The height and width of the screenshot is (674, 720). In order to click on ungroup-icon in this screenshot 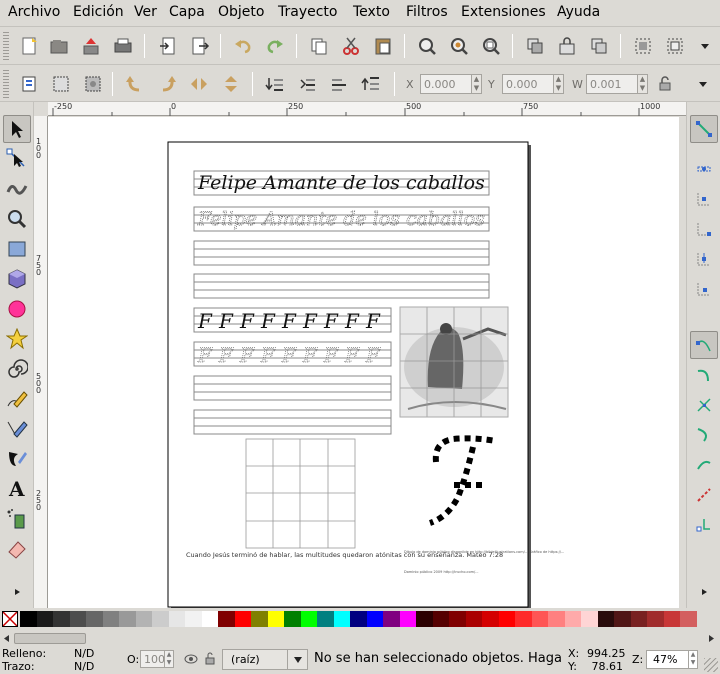, I will do `click(675, 46)`.